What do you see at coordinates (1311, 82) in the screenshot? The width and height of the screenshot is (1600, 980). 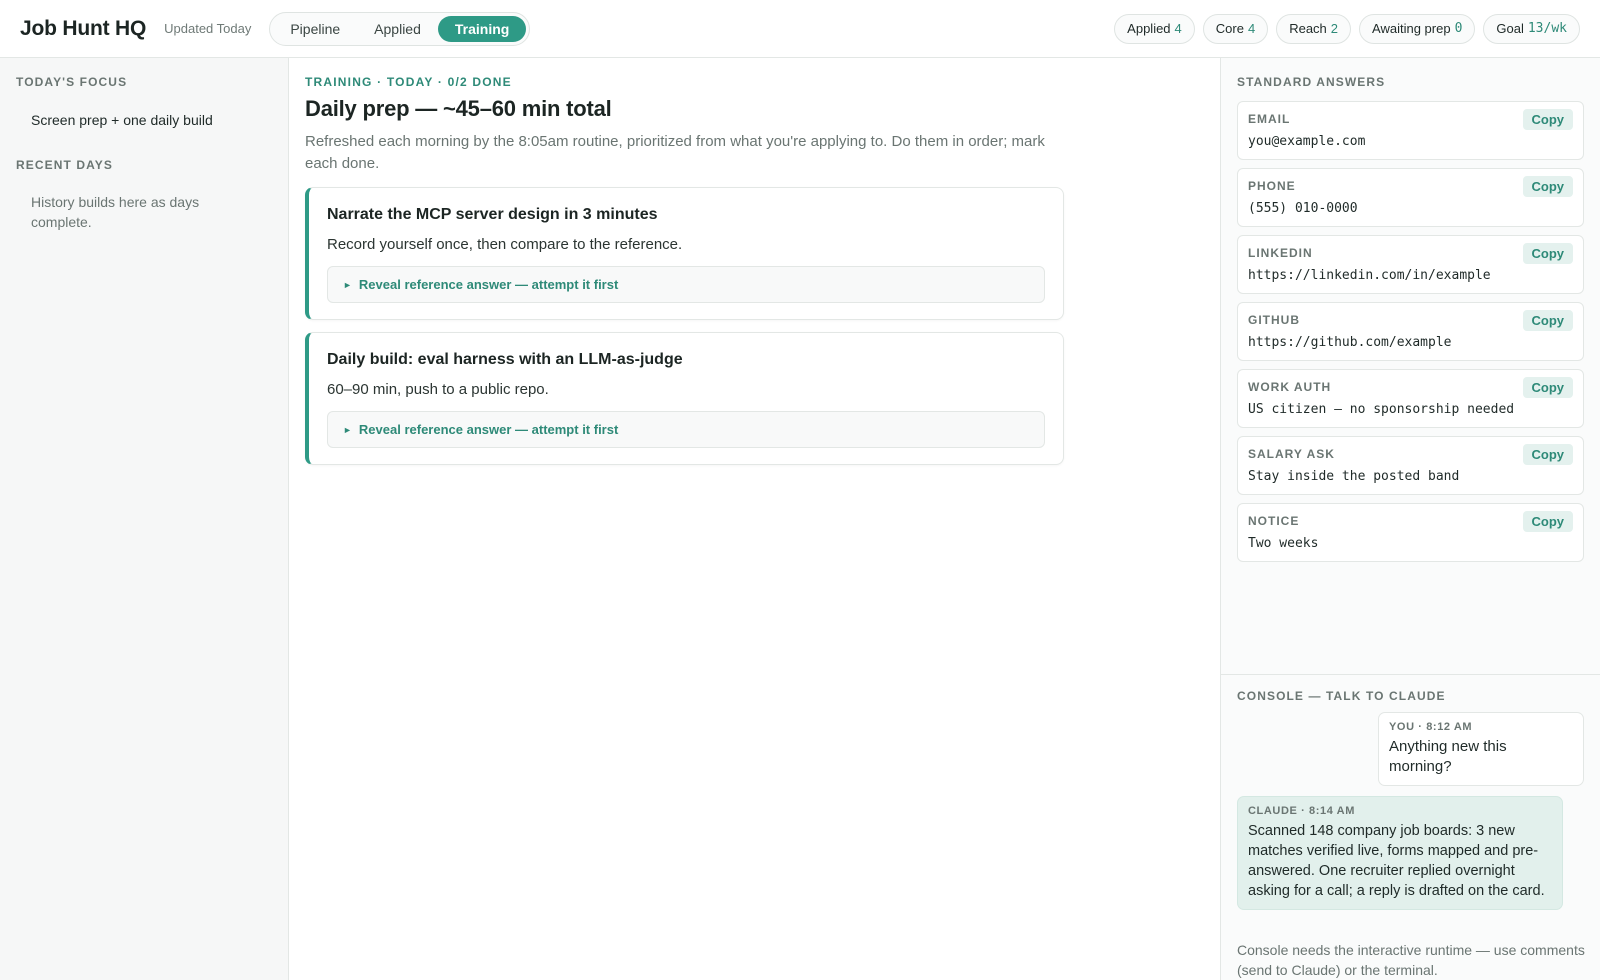 I see `standard-answers-heading: STANDARD ANSWERS` at bounding box center [1311, 82].